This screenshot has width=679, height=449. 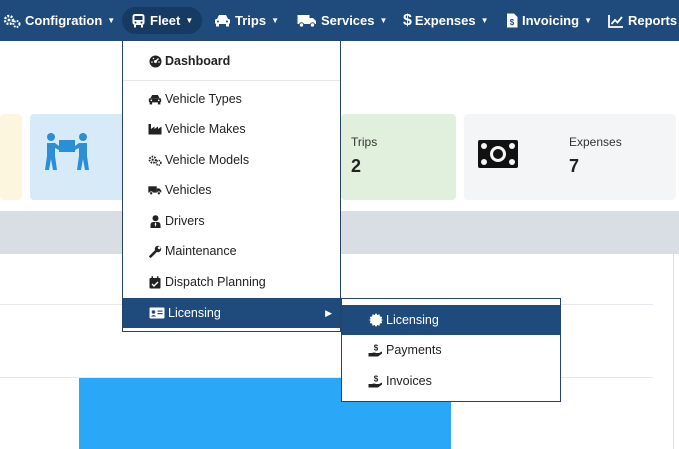 What do you see at coordinates (155, 160) in the screenshot?
I see `cogs-icon` at bounding box center [155, 160].